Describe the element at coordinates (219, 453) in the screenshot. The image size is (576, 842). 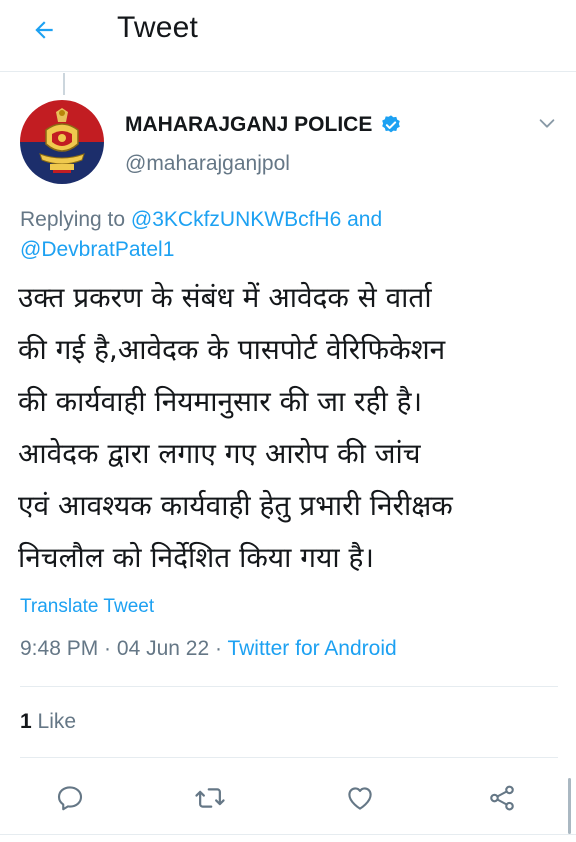
I see `tweet-line: आवेदक द्वारा लगाए गए आरोप की जांच` at that location.